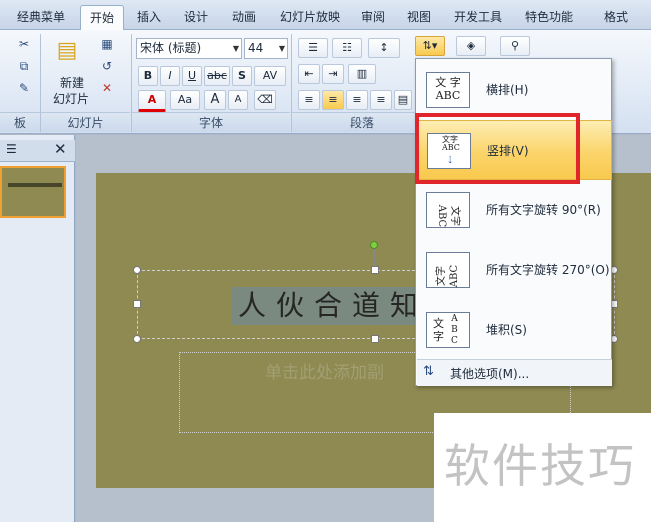 This screenshot has height=522, width=651. I want to click on increase-indent-icon: ⇥, so click(333, 74).